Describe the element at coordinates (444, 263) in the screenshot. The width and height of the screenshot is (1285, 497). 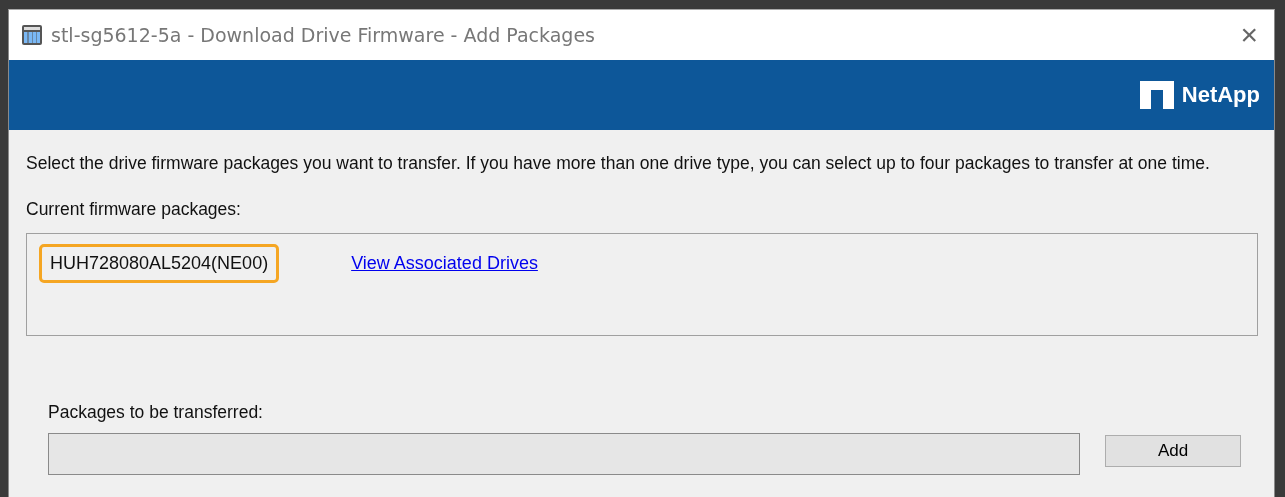
I see `view-drives-link: View Associated Drives` at that location.